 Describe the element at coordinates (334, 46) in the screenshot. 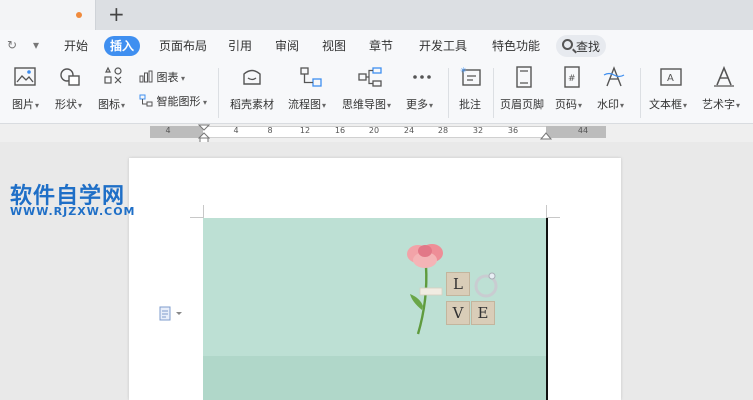

I see `menu-view: 视图` at that location.